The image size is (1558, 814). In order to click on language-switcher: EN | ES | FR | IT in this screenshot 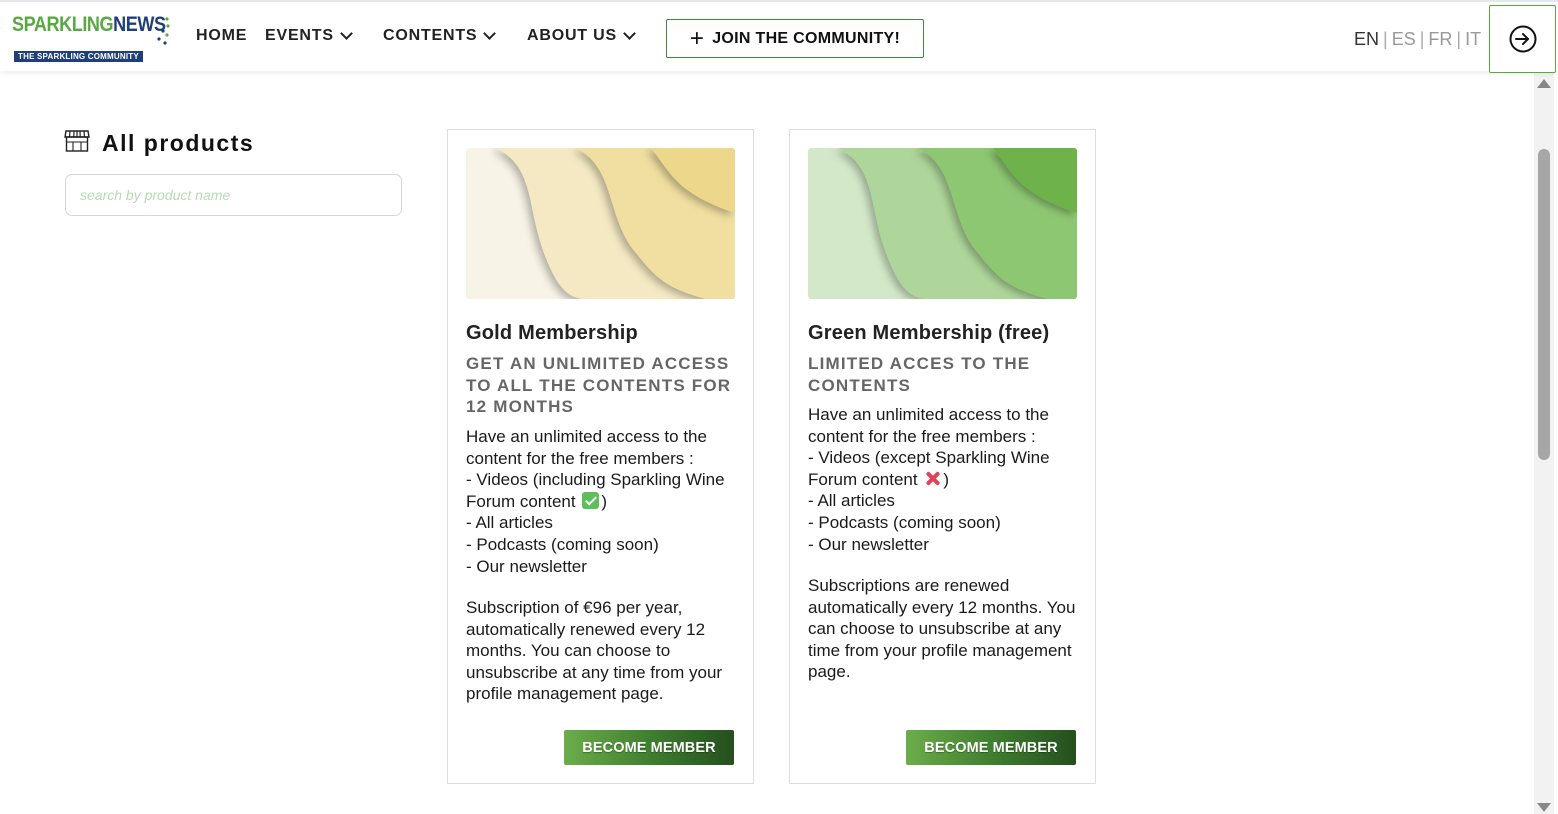, I will do `click(1418, 39)`.